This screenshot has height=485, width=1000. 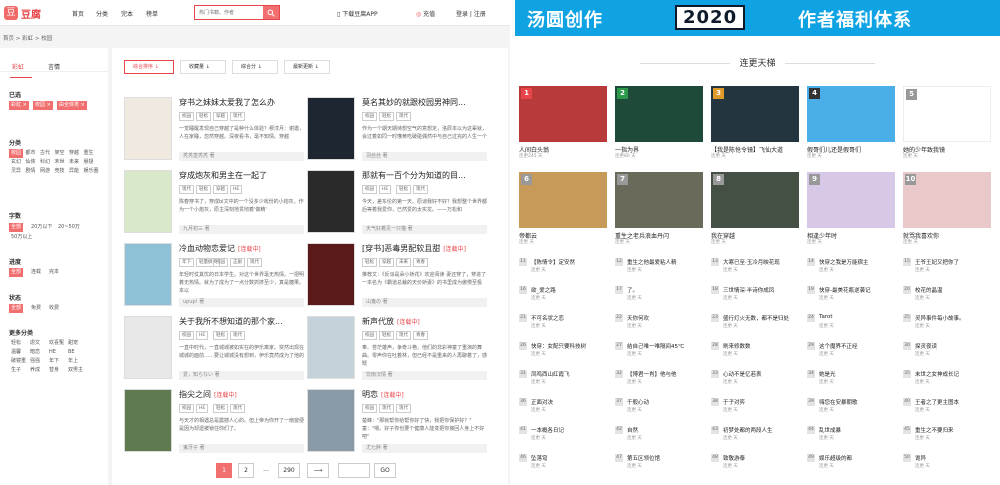 What do you see at coordinates (755, 114) in the screenshot?
I see `ranked-book-cover: 3` at bounding box center [755, 114].